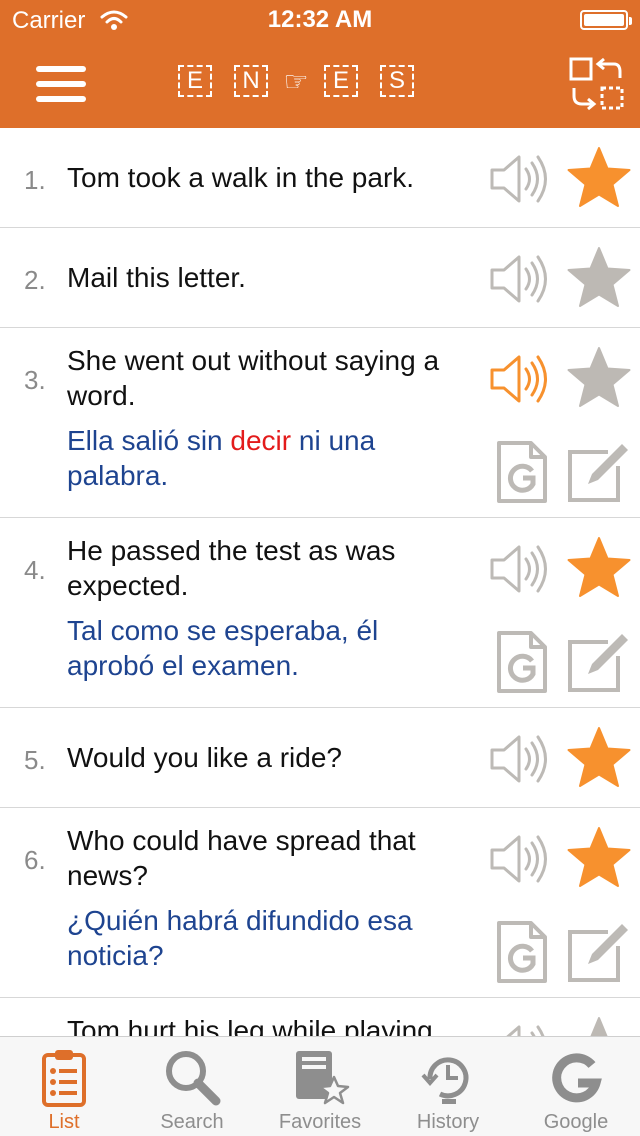 The height and width of the screenshot is (1136, 640). I want to click on tab-label: Google, so click(576, 1122).